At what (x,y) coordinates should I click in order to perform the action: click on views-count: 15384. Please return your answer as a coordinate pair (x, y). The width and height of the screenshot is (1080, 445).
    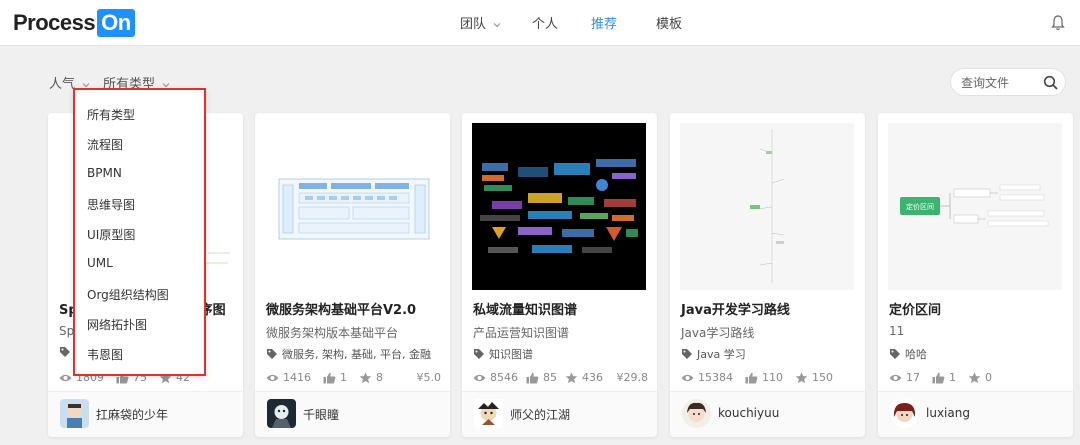
    Looking at the image, I should click on (715, 377).